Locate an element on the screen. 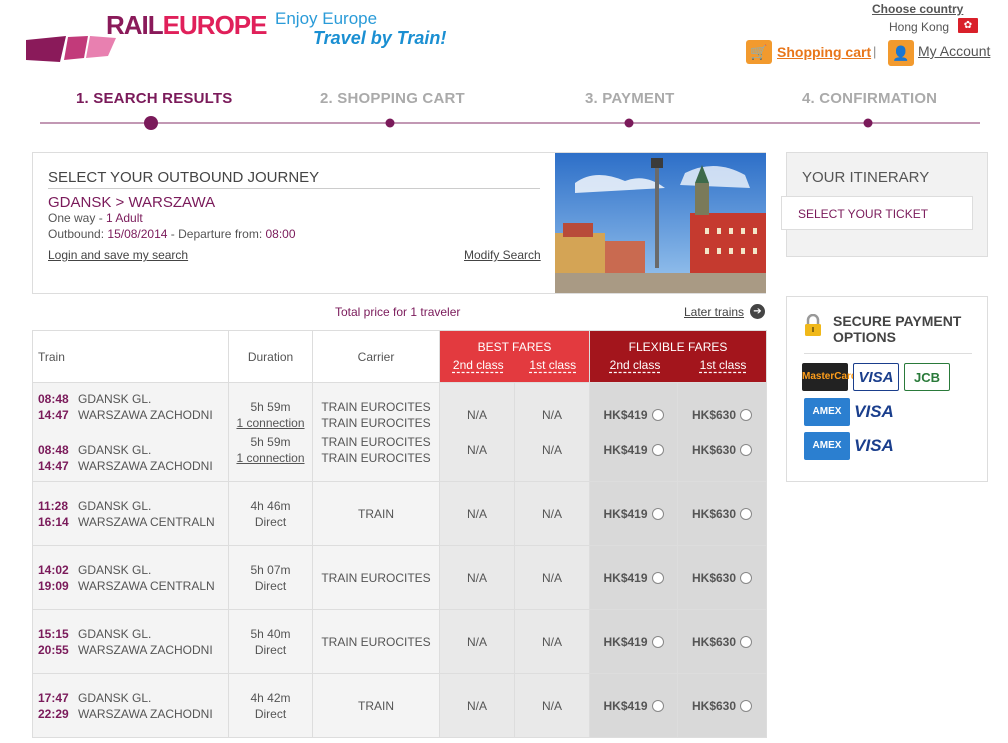 Image resolution: width=1008 pixels, height=743 pixels. duration-cell: 5h 40m Direct is located at coordinates (270, 641).